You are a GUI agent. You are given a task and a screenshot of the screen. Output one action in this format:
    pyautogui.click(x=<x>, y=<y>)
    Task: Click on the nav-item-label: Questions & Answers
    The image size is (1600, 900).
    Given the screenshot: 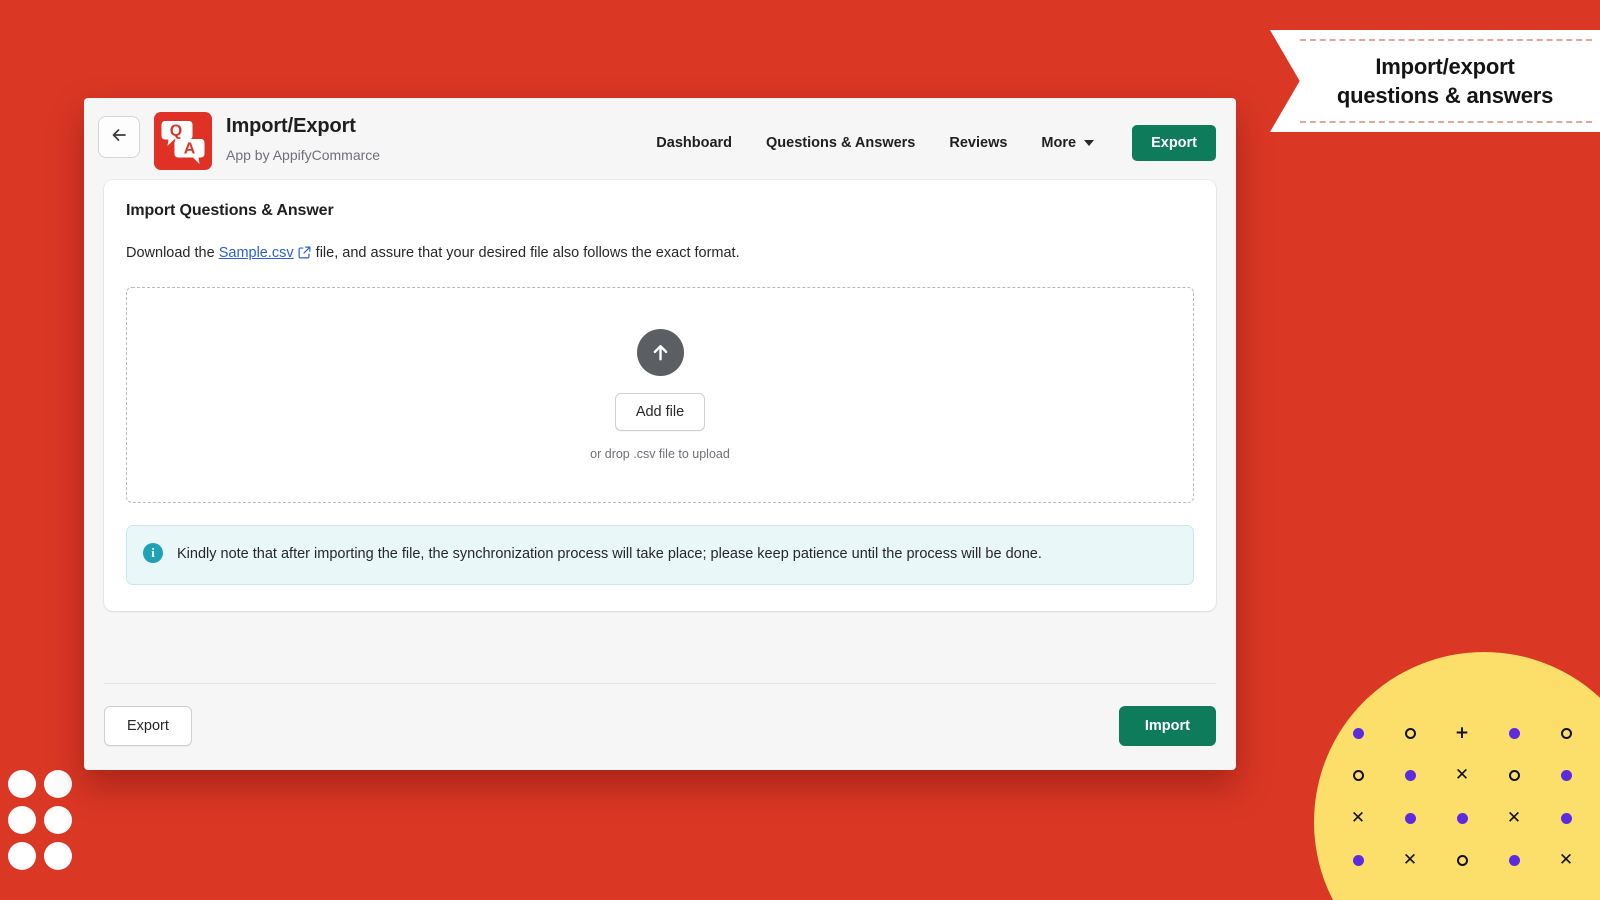 What is the action you would take?
    pyautogui.click(x=841, y=143)
    